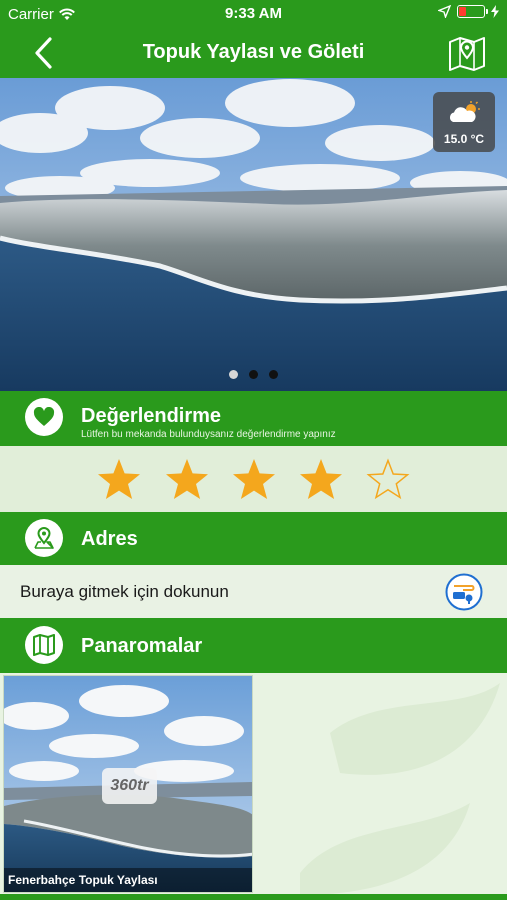 This screenshot has height=900, width=507. I want to click on rating-title: Değerlendirme, so click(151, 416).